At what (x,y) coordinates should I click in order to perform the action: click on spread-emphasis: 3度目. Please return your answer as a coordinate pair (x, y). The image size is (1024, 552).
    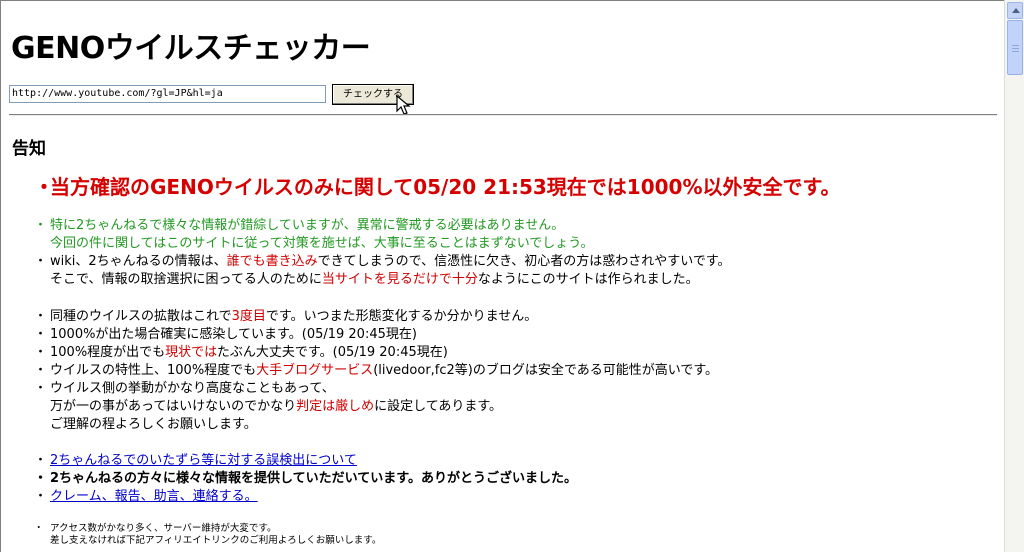
    Looking at the image, I should click on (248, 316).